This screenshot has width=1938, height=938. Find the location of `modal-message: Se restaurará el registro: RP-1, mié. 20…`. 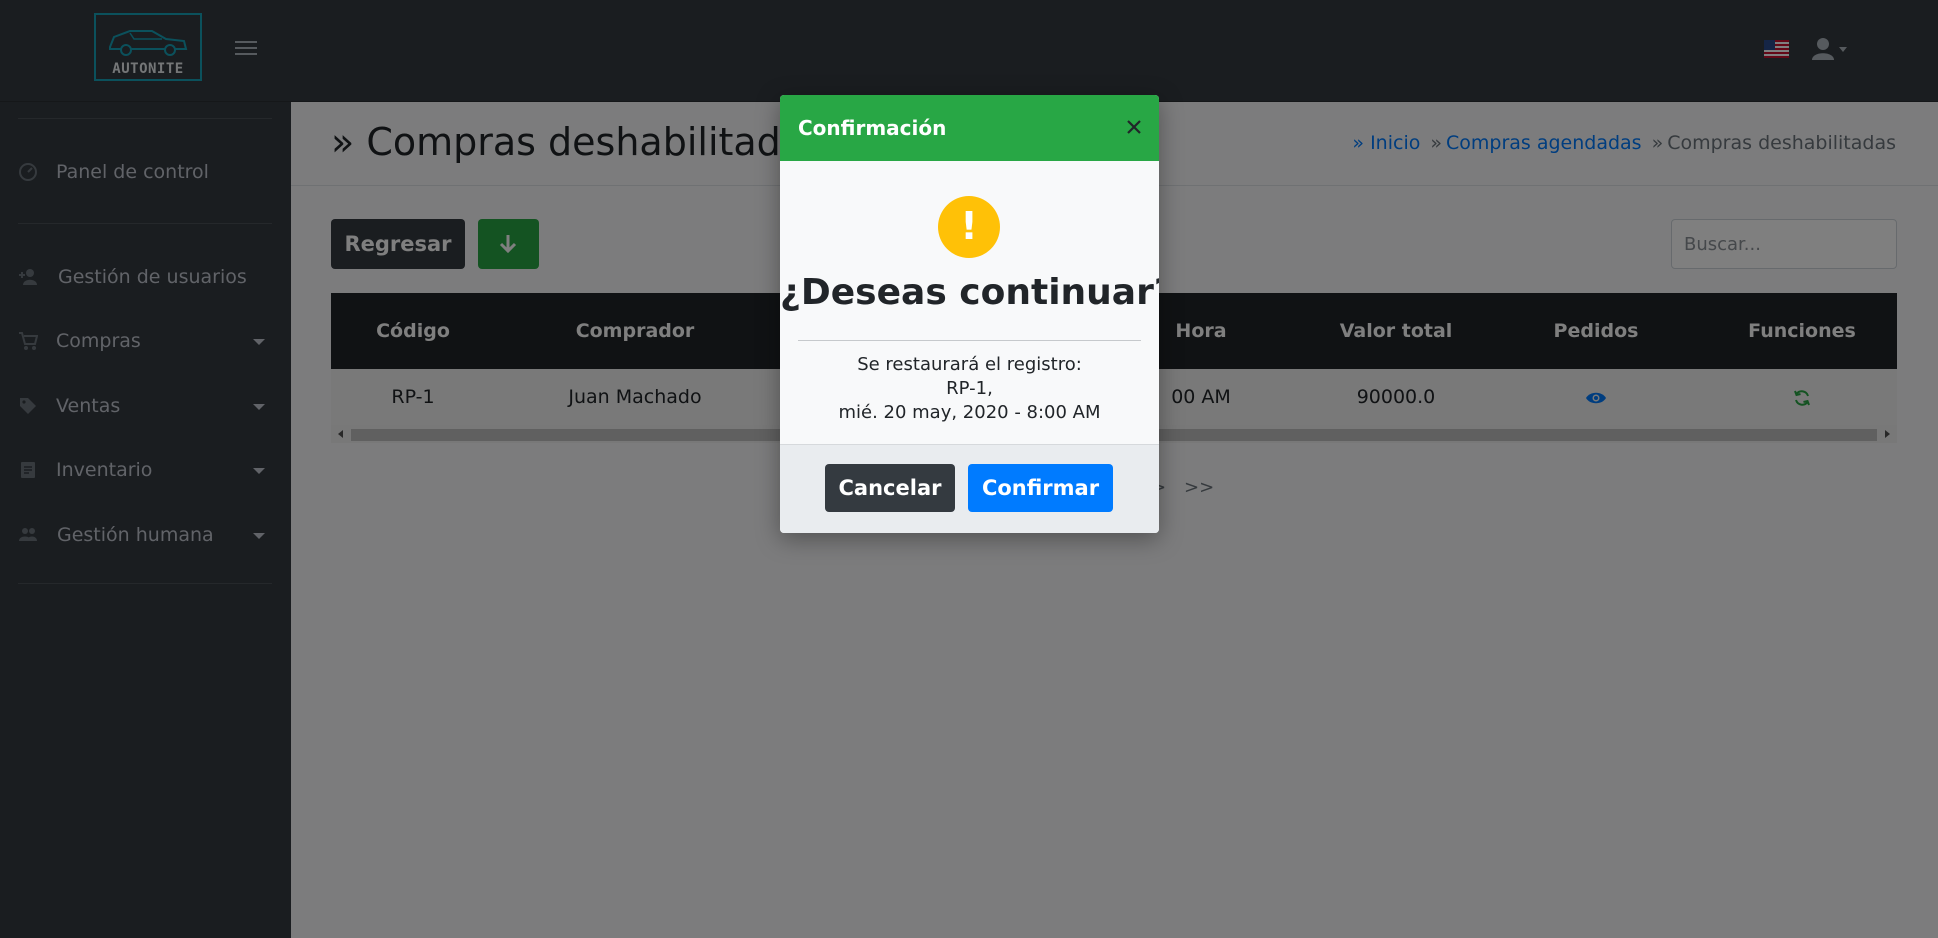

modal-message: Se restaurará el registro: RP-1, mié. 20… is located at coordinates (969, 389).